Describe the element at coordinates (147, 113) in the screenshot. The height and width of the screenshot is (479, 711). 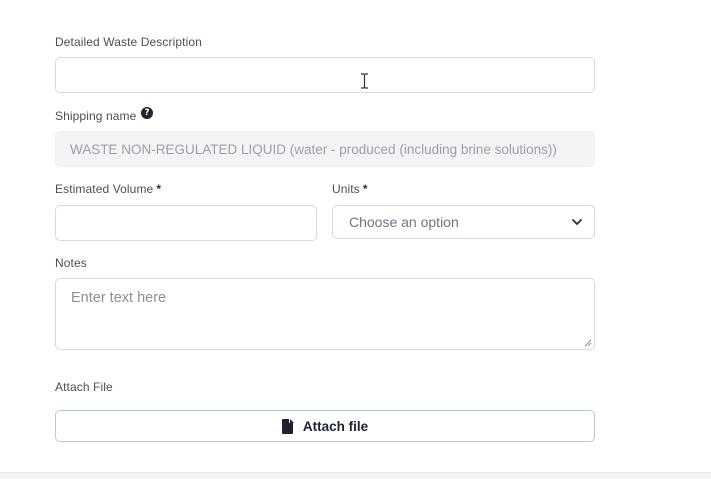
I see `help-icon: ?` at that location.